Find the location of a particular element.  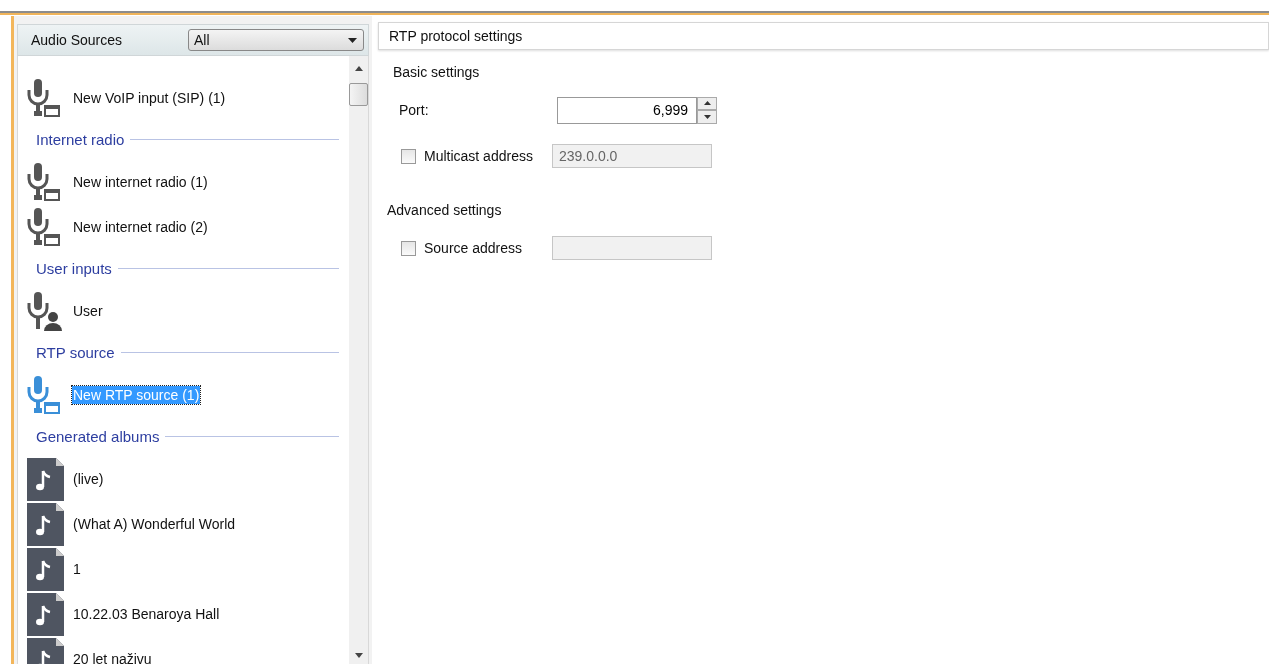

list-item: New internet radio (2) is located at coordinates (140, 226).